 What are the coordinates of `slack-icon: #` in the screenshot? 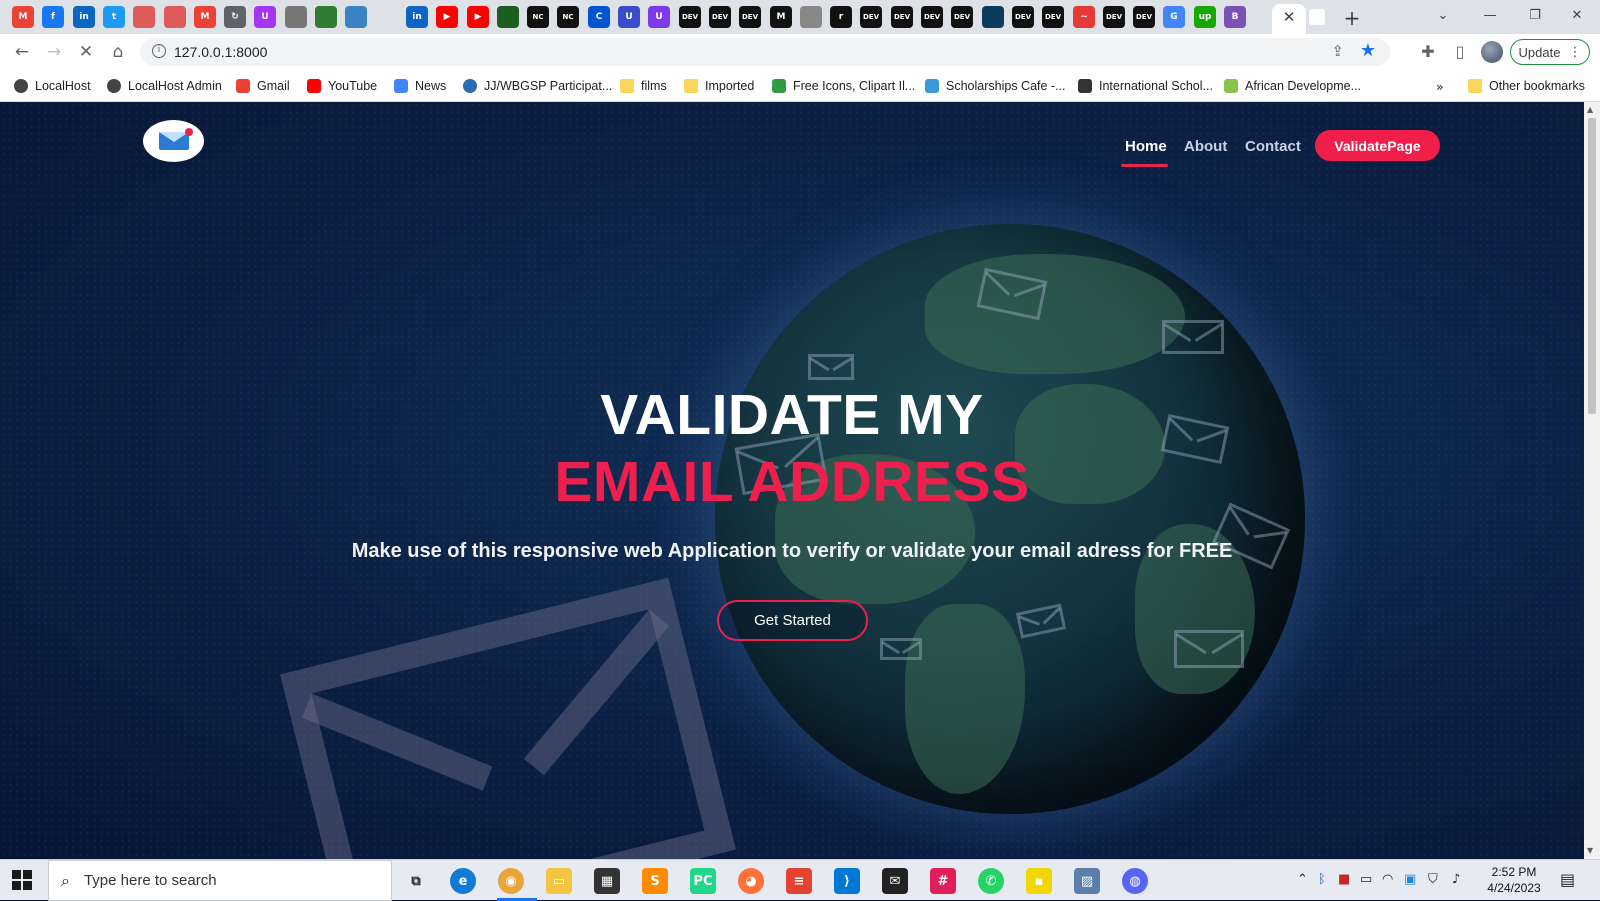 It's located at (943, 881).